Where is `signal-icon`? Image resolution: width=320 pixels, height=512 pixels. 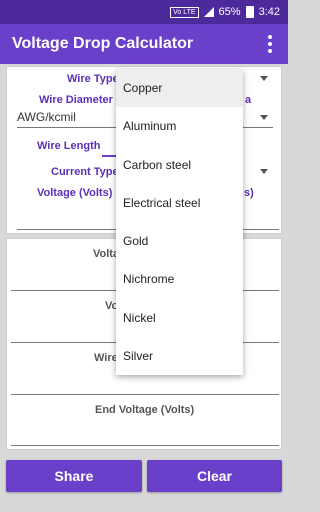 signal-icon is located at coordinates (208, 12).